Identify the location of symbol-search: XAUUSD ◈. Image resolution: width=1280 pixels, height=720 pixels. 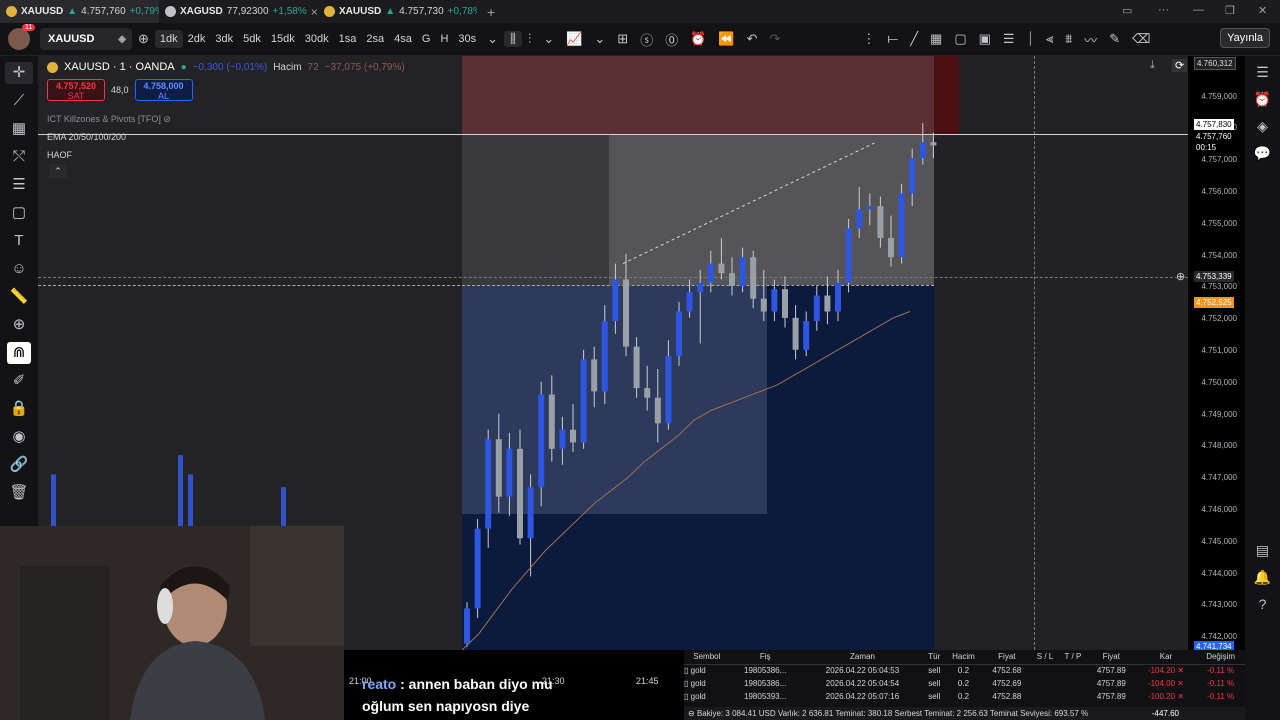
(86, 39).